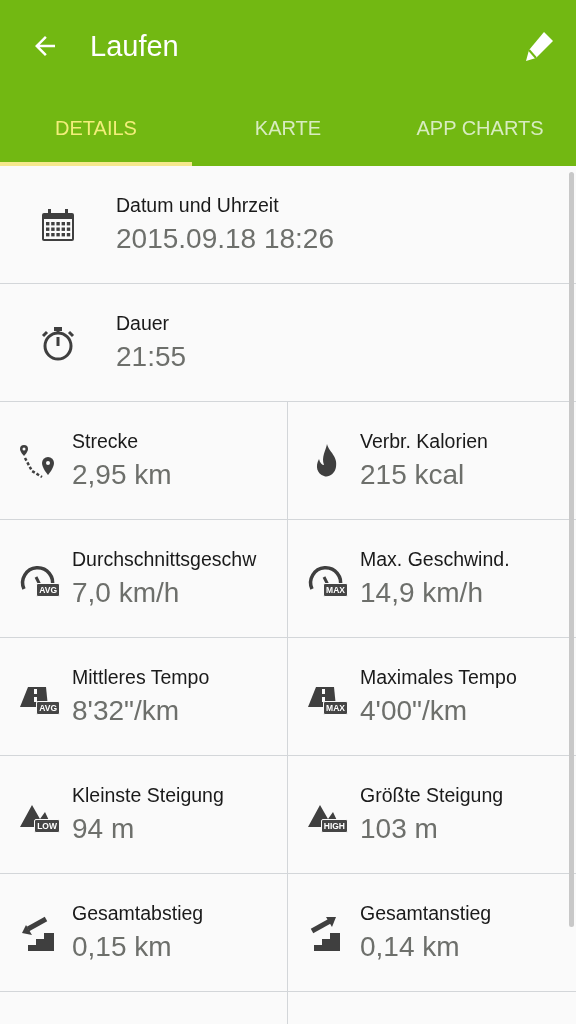 Image resolution: width=576 pixels, height=1024 pixels. I want to click on tab: DETAILS, so click(96, 129).